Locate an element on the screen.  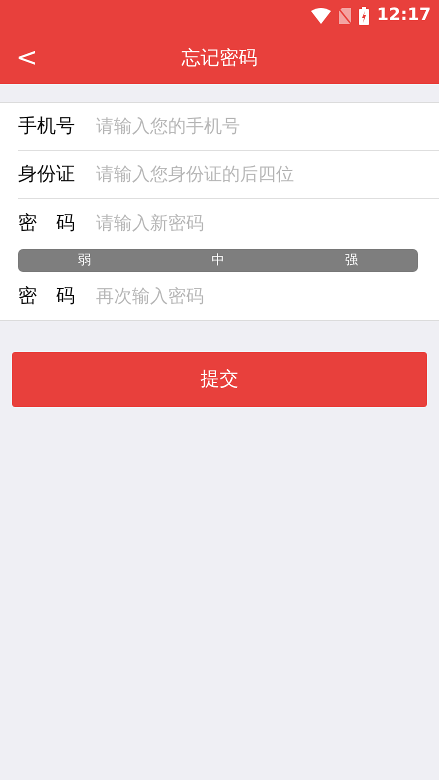
status-time: 12:17 is located at coordinates (403, 16).